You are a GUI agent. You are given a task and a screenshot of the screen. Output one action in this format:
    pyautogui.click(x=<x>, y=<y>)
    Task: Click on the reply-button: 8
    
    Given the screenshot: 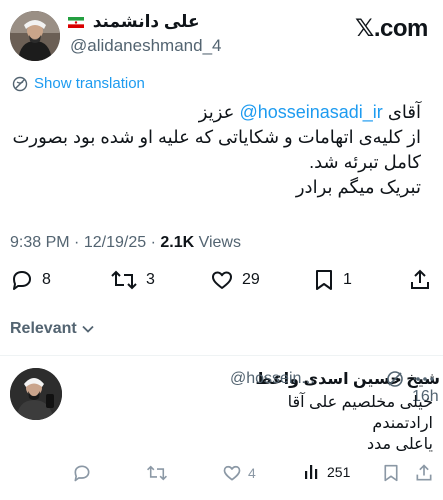 What is the action you would take?
    pyautogui.click(x=30, y=280)
    